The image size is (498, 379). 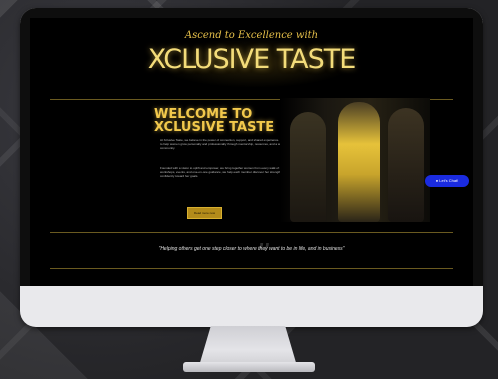 I want to click on monitor-stand, so click(x=248, y=346).